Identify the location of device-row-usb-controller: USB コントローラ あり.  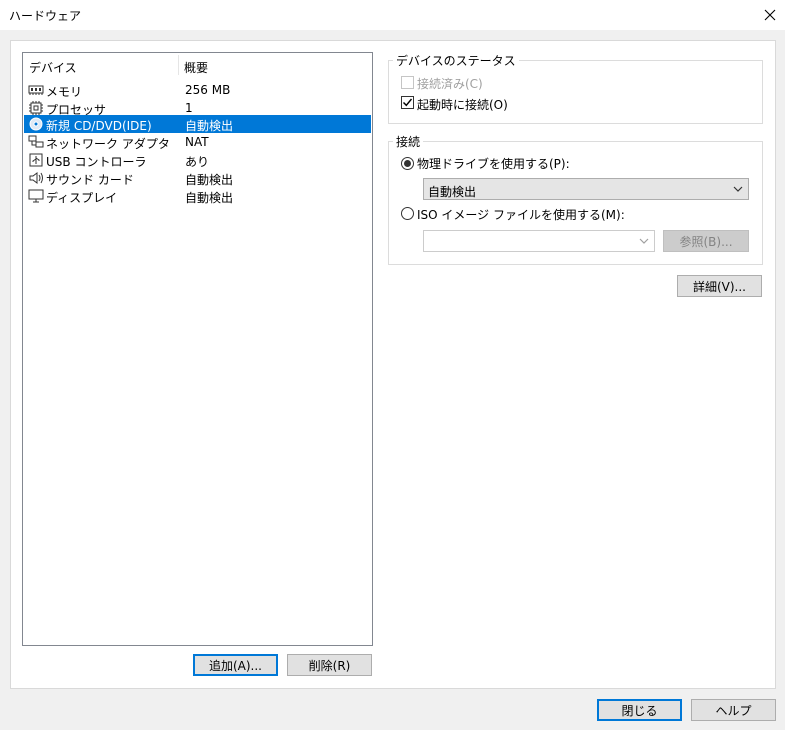
(197, 160).